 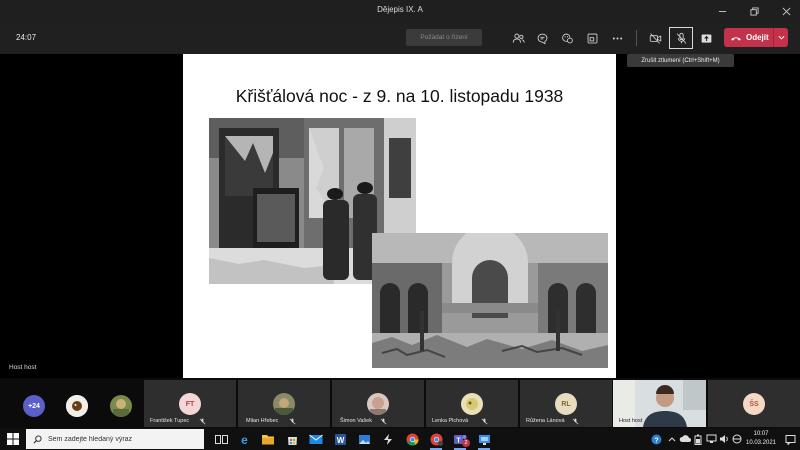 I want to click on search-icon, so click(x=37, y=438).